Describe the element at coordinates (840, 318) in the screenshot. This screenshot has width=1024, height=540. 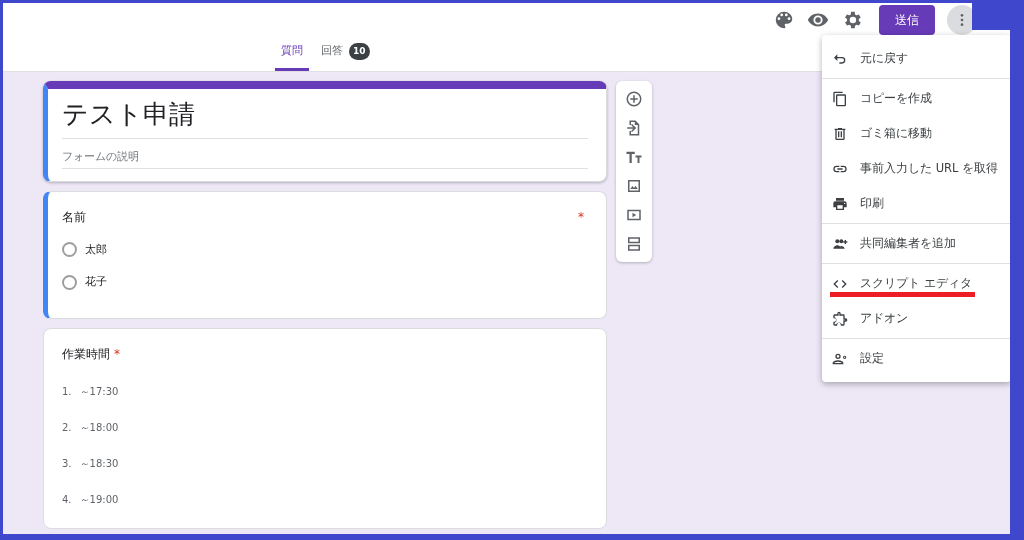
I see `puzzle-icon` at that location.